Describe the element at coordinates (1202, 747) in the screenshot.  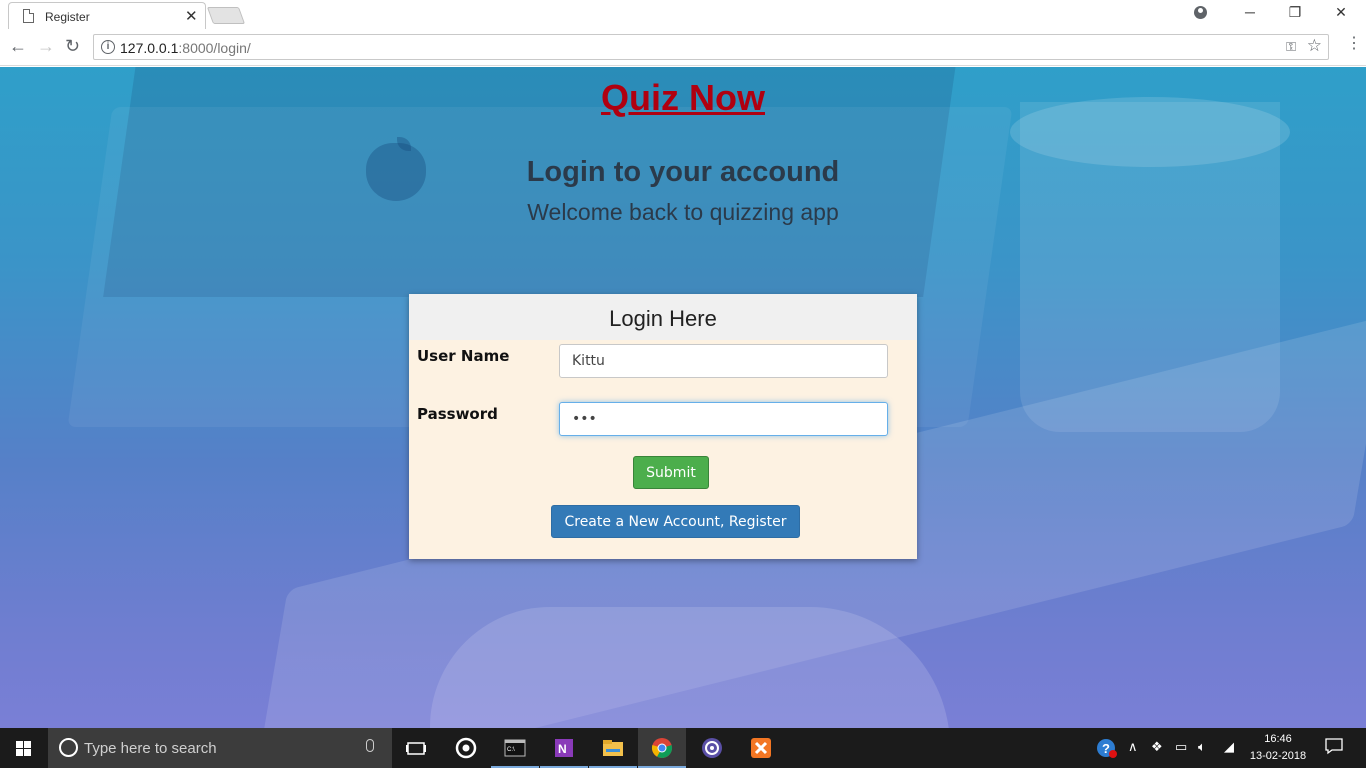
I see `volume-muted-icon: 🔈︎` at that location.